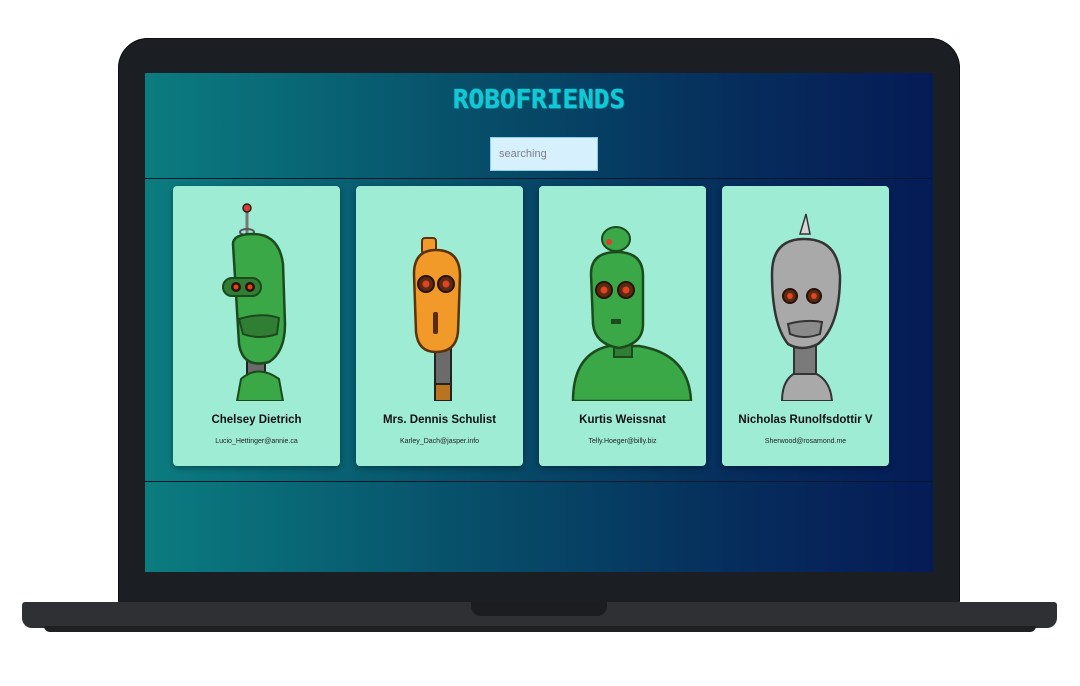  What do you see at coordinates (539, 609) in the screenshot?
I see `laptop-notch` at bounding box center [539, 609].